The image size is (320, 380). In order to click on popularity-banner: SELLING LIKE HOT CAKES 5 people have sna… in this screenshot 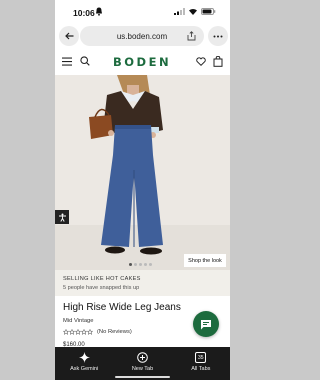, I will do `click(142, 283)`.